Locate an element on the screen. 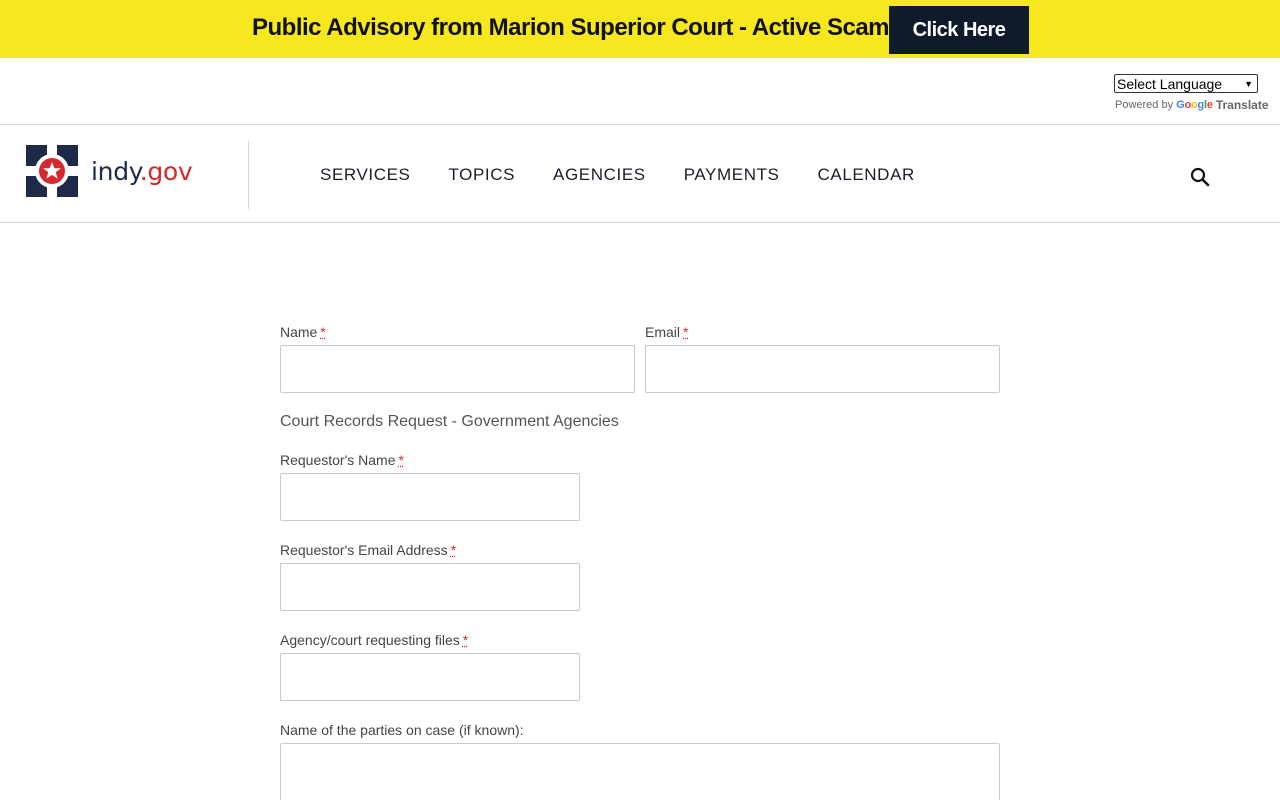 The image size is (1280, 800). translate-link: Translate is located at coordinates (1242, 105).